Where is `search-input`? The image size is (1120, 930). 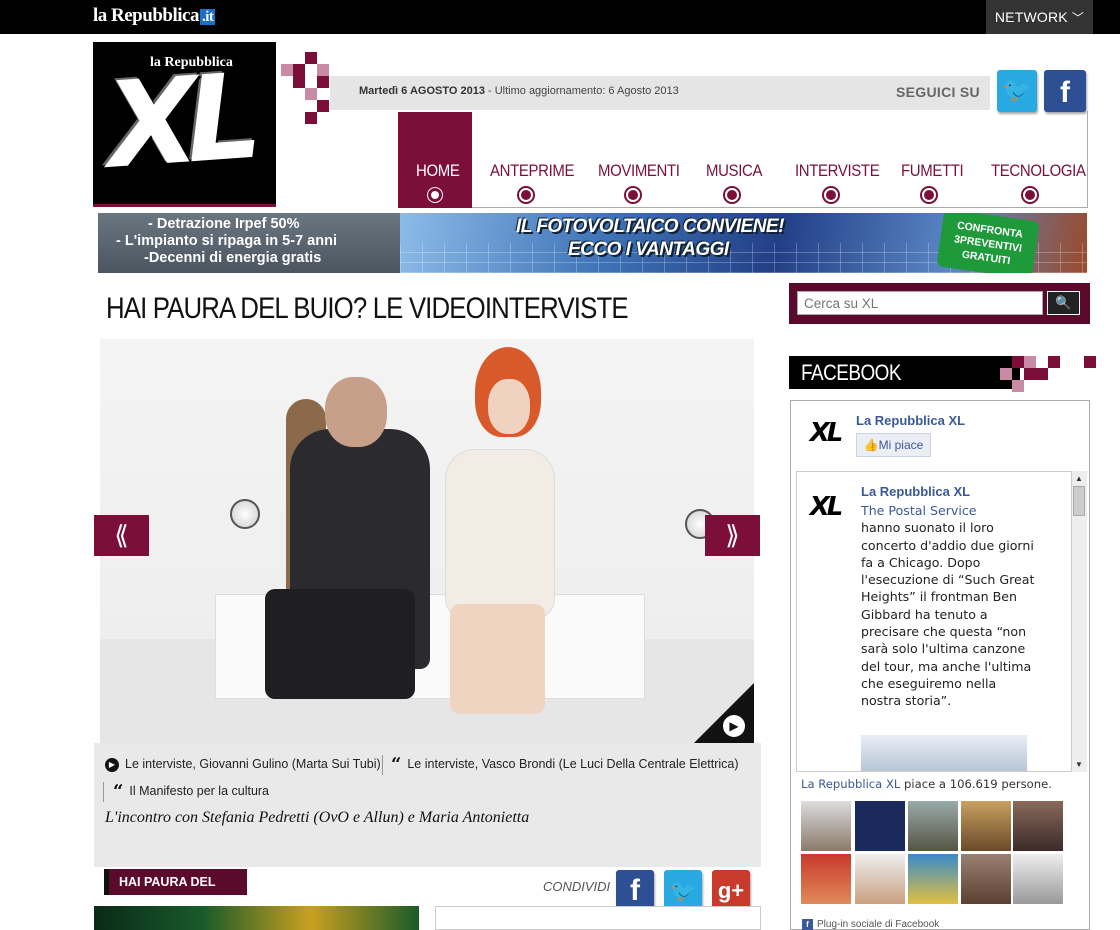 search-input is located at coordinates (920, 303).